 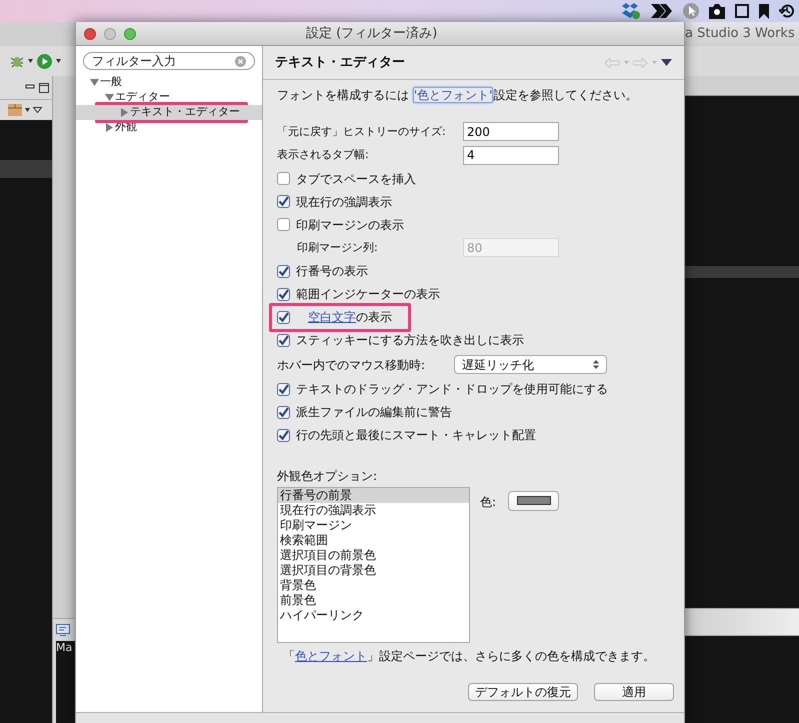 I want to click on field-label: 表示されるタブ幅:, so click(x=323, y=155).